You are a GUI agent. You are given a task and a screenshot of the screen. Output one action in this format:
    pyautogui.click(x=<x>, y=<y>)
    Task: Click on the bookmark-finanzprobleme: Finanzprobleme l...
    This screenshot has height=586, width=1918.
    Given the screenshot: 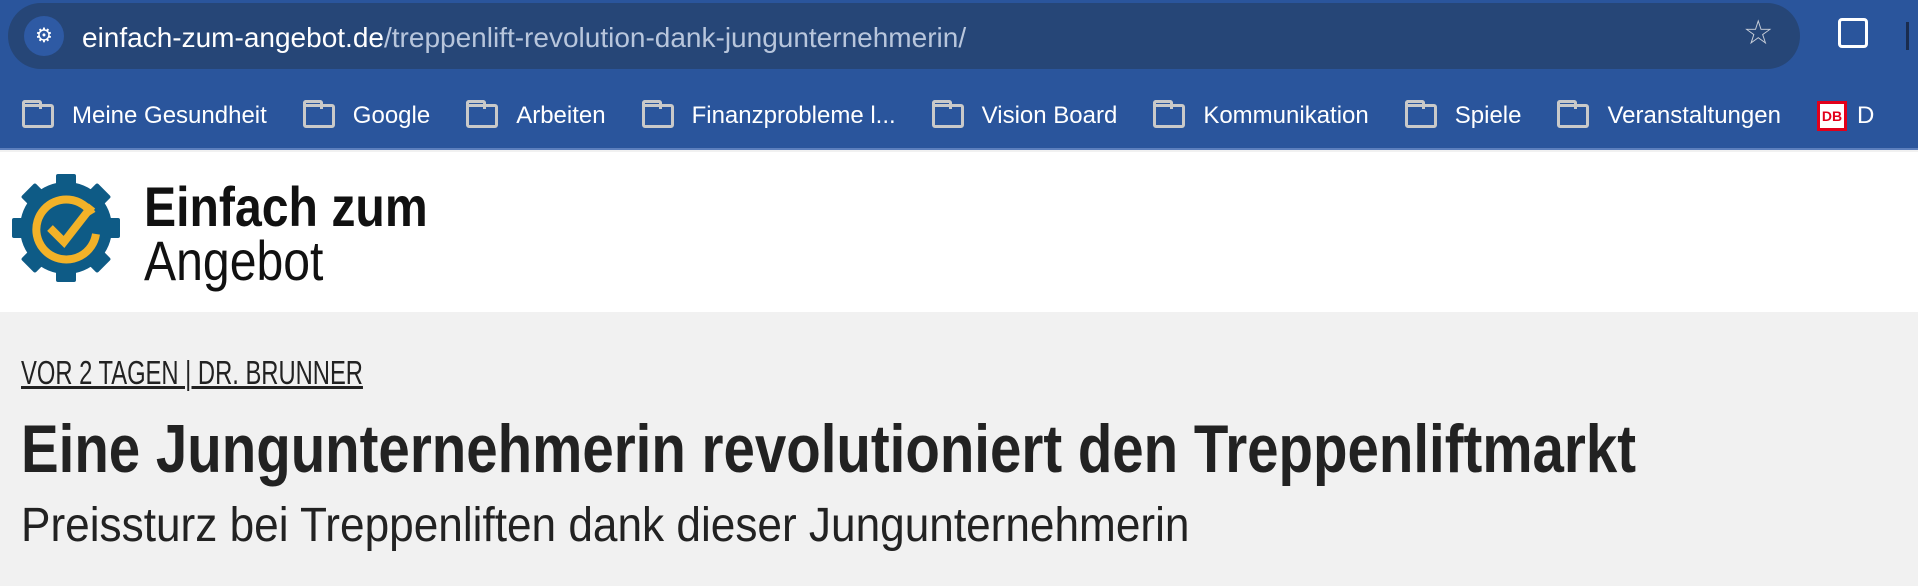 What is the action you would take?
    pyautogui.click(x=768, y=115)
    